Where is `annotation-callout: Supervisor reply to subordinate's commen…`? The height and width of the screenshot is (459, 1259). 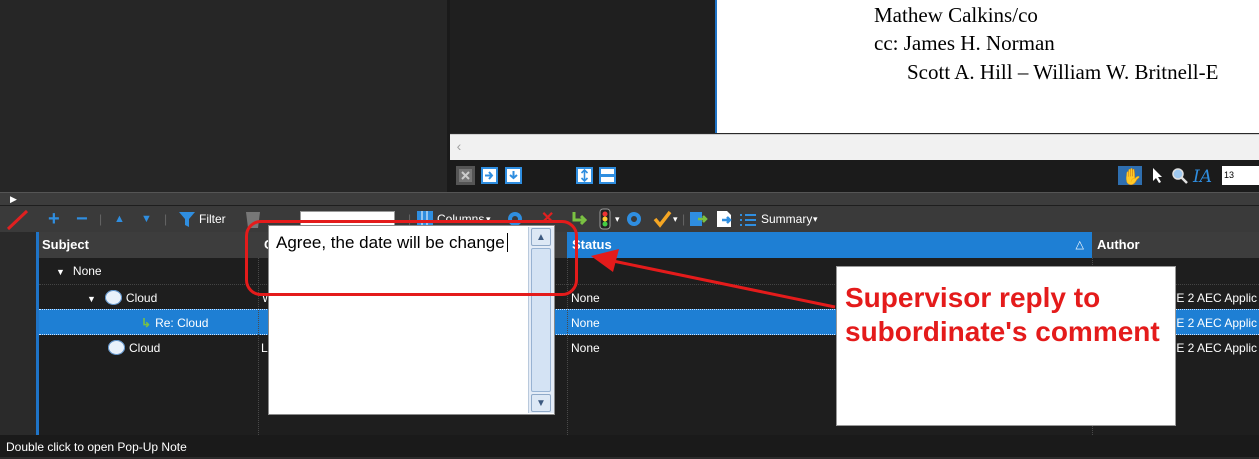 annotation-callout: Supervisor reply to subordinate's commen… is located at coordinates (1006, 346).